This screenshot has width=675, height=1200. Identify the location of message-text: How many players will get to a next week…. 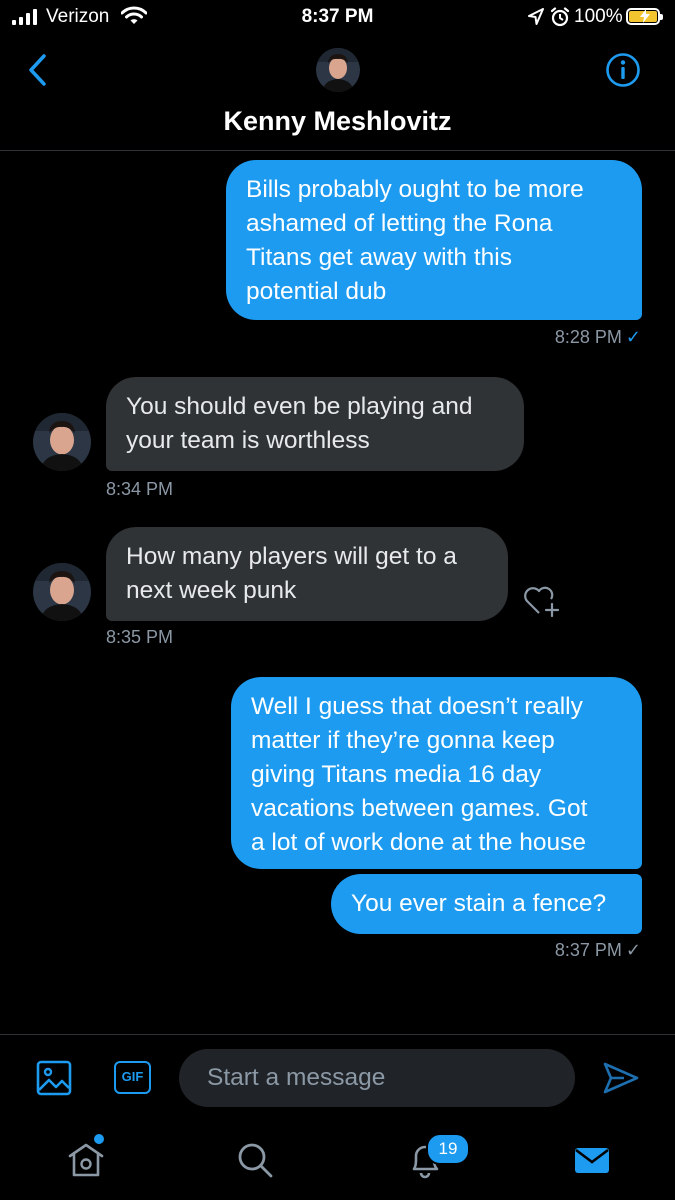
(291, 573).